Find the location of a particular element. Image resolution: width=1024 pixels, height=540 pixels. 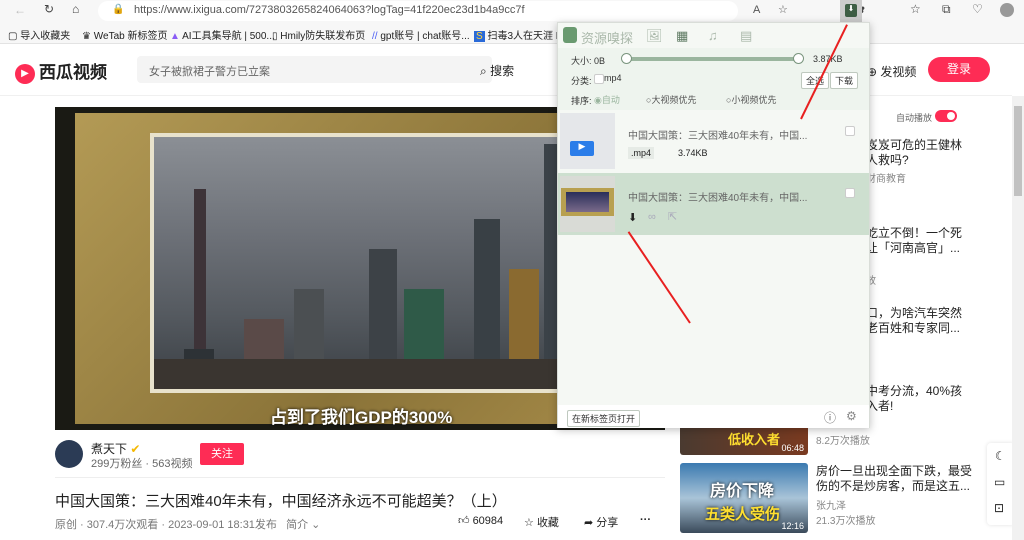

settings-icon: ⚙ is located at coordinates (851, 416).